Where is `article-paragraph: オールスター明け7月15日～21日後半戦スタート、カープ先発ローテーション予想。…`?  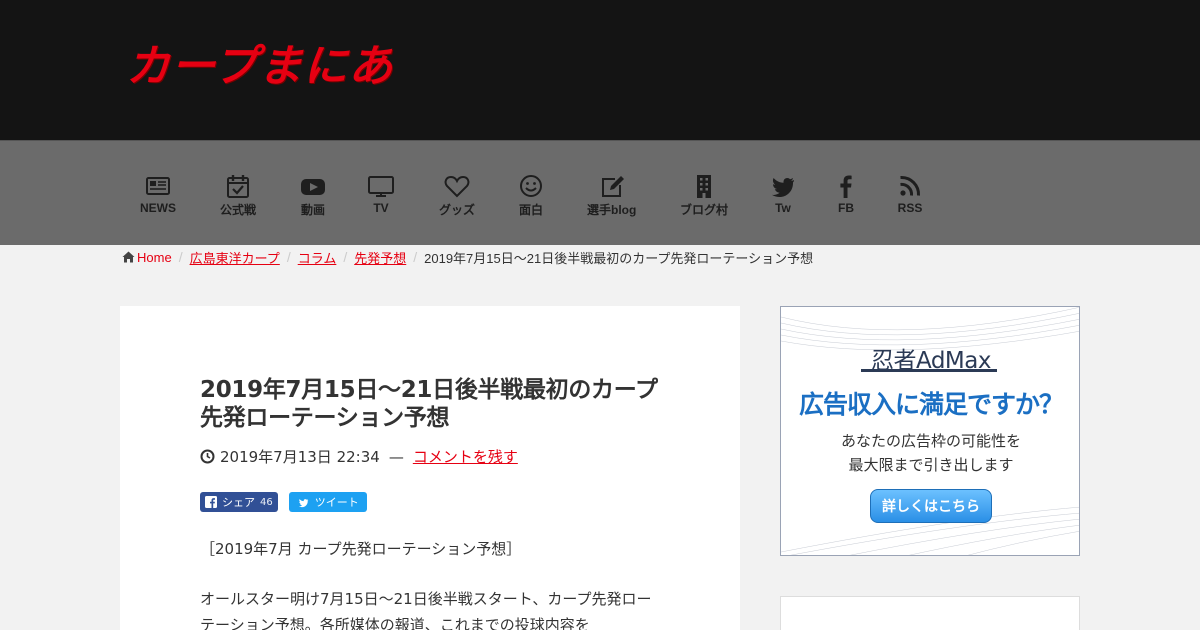
article-paragraph: オールスター明け7月15日～21日後半戦スタート、カープ先発ローテーション予想。… is located at coordinates (426, 610).